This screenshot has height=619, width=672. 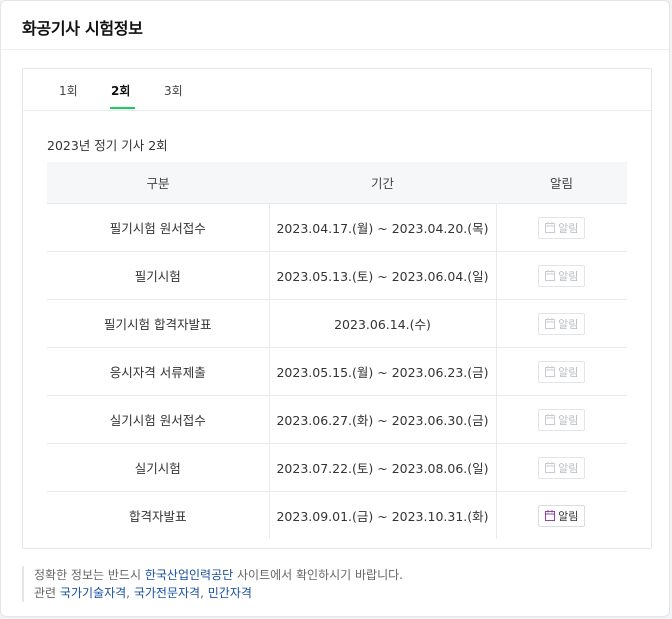 What do you see at coordinates (382, 467) in the screenshot?
I see `schedule-period: 2023.07.22.(토) ~ 2023.08.06.(일)` at bounding box center [382, 467].